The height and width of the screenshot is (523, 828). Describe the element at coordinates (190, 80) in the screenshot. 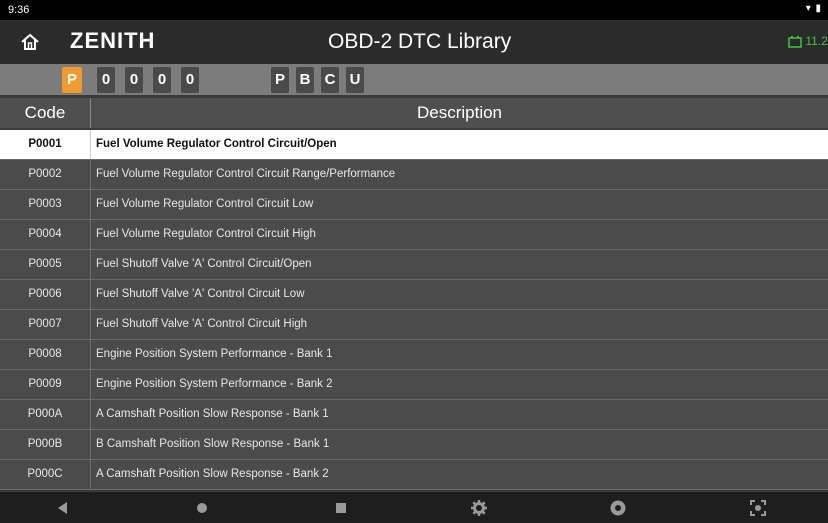

I see `filter-digit-5: 0` at that location.